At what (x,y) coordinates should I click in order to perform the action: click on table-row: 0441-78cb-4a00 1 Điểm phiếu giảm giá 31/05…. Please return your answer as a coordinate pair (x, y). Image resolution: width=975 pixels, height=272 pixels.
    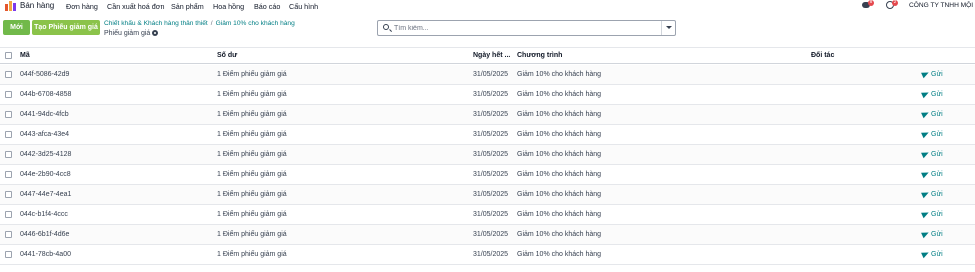
    Looking at the image, I should click on (487, 255).